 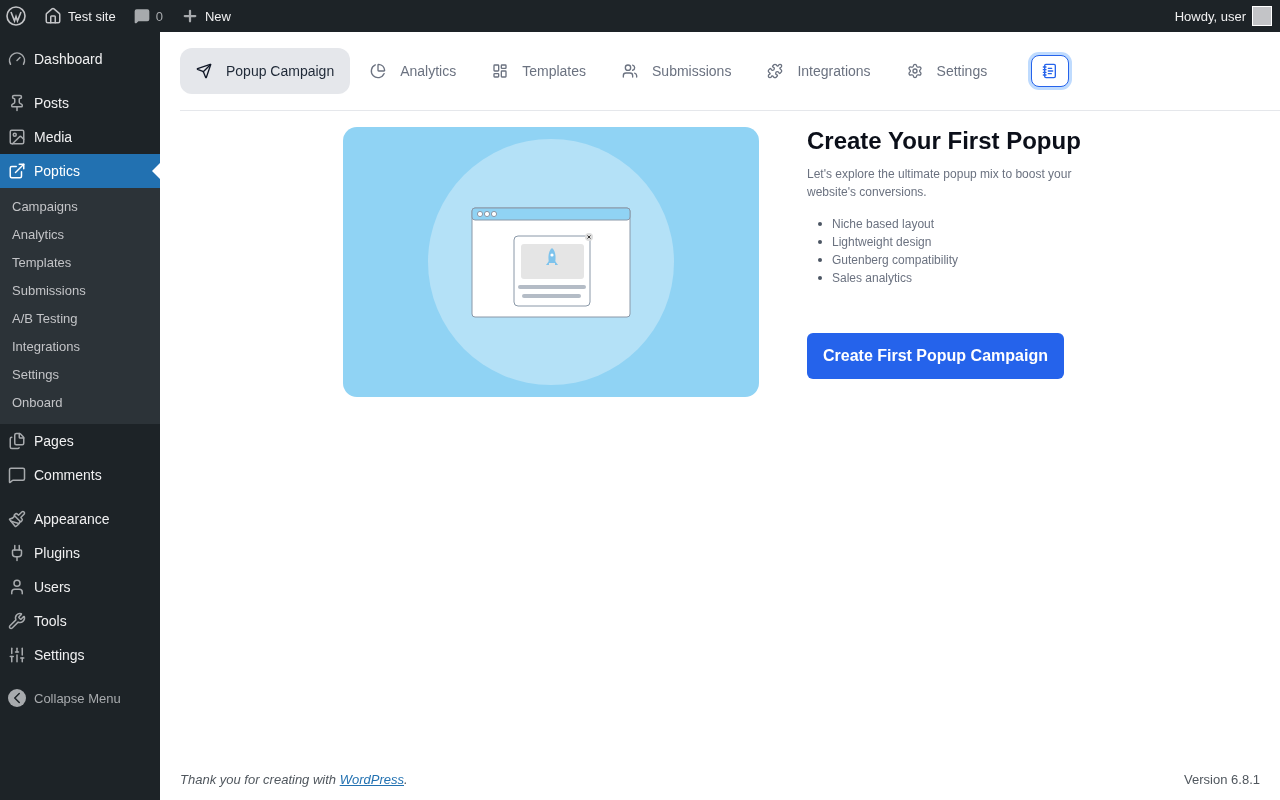 What do you see at coordinates (80, 553) in the screenshot?
I see `menu-item: Plugins` at bounding box center [80, 553].